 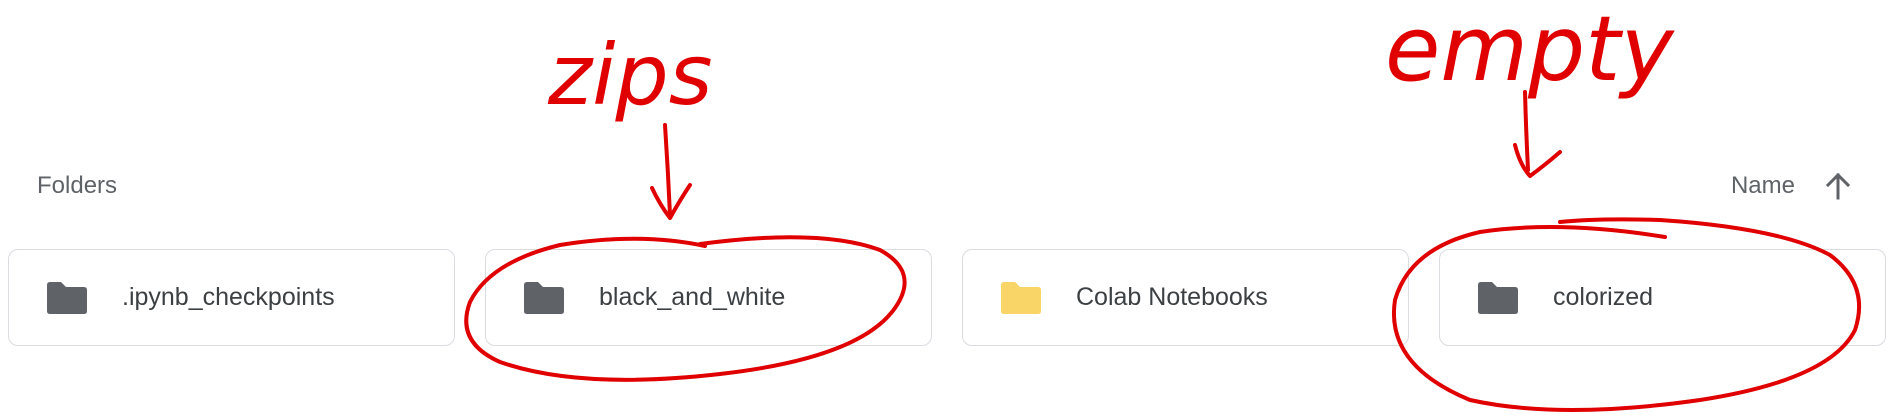 What do you see at coordinates (692, 297) in the screenshot?
I see `folder-name: black_and_white` at bounding box center [692, 297].